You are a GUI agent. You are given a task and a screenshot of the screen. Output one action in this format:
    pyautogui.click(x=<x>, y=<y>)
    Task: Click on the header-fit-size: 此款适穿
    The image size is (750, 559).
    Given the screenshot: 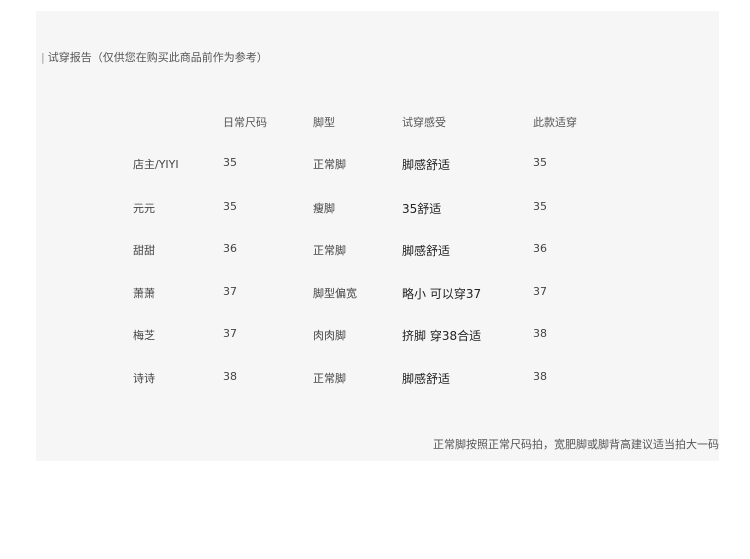 What is the action you would take?
    pyautogui.click(x=555, y=122)
    